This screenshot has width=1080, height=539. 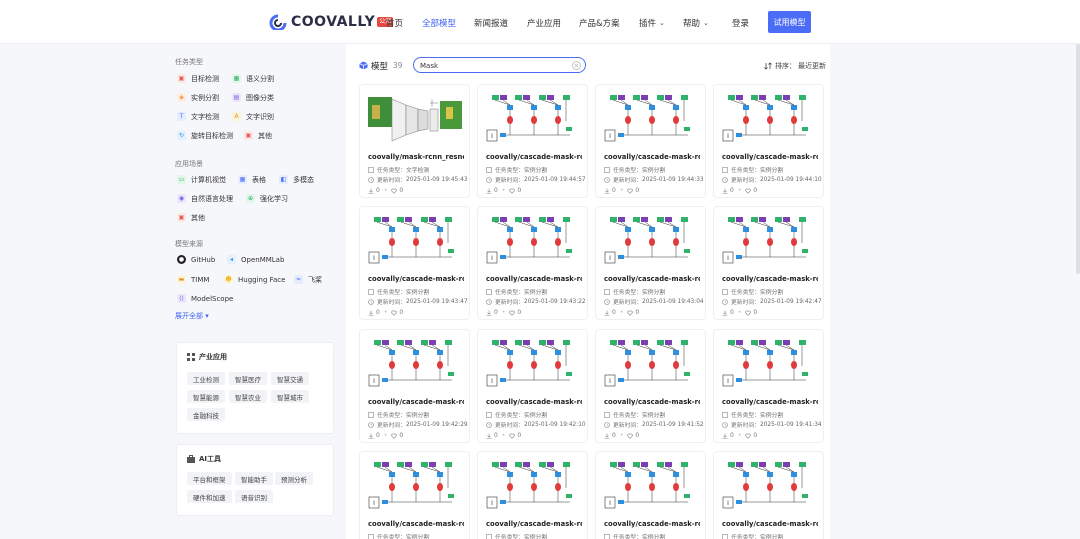 I want to click on github-icon: ●, so click(x=181, y=259).